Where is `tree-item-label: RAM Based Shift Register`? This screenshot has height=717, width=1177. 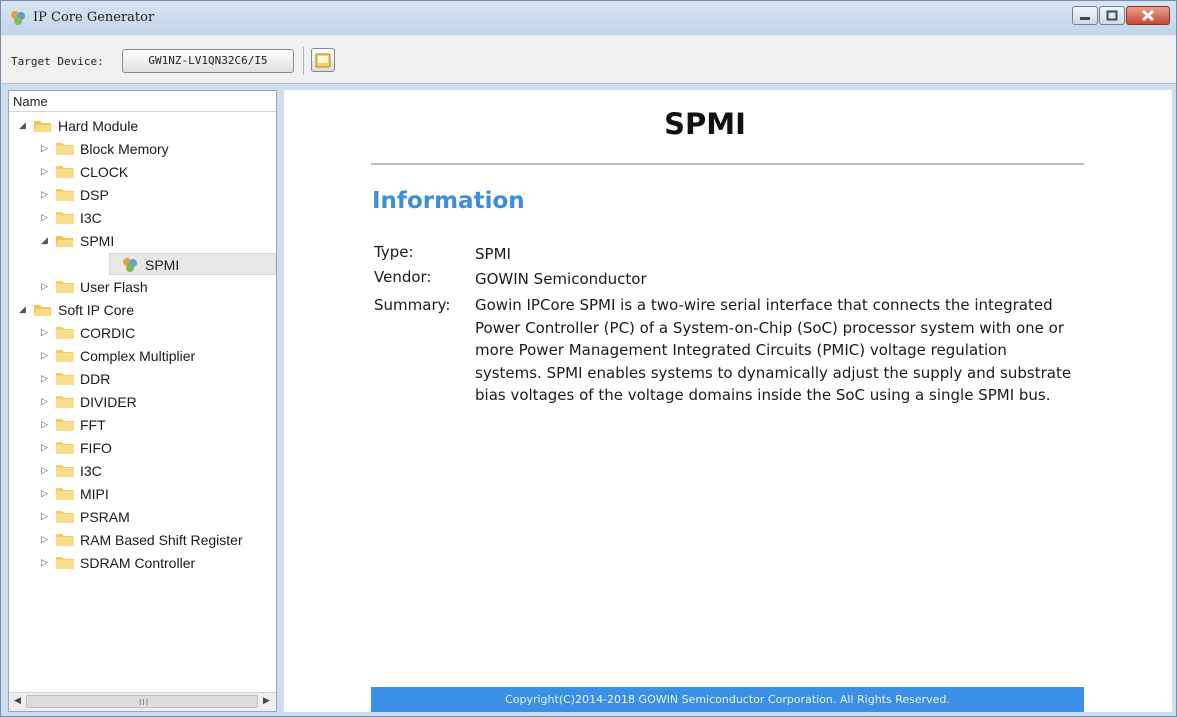 tree-item-label: RAM Based Shift Register is located at coordinates (161, 540).